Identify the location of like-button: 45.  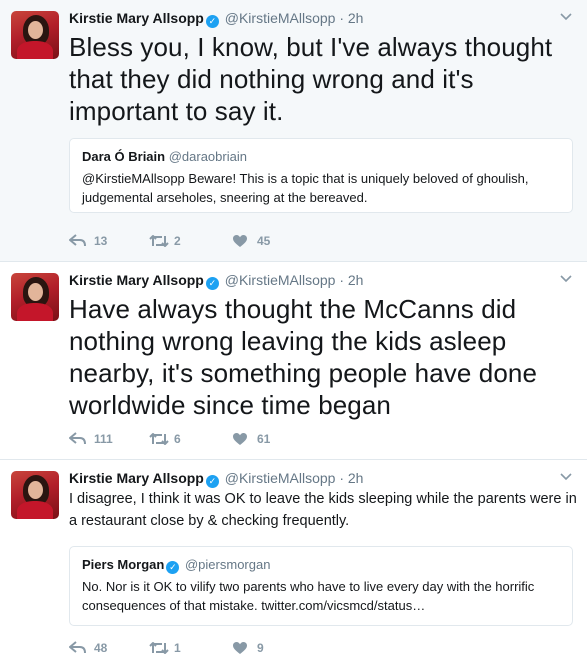
(251, 241).